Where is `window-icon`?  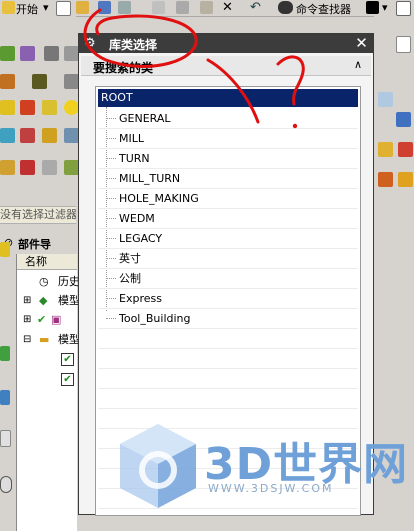 window-icon is located at coordinates (403, 8).